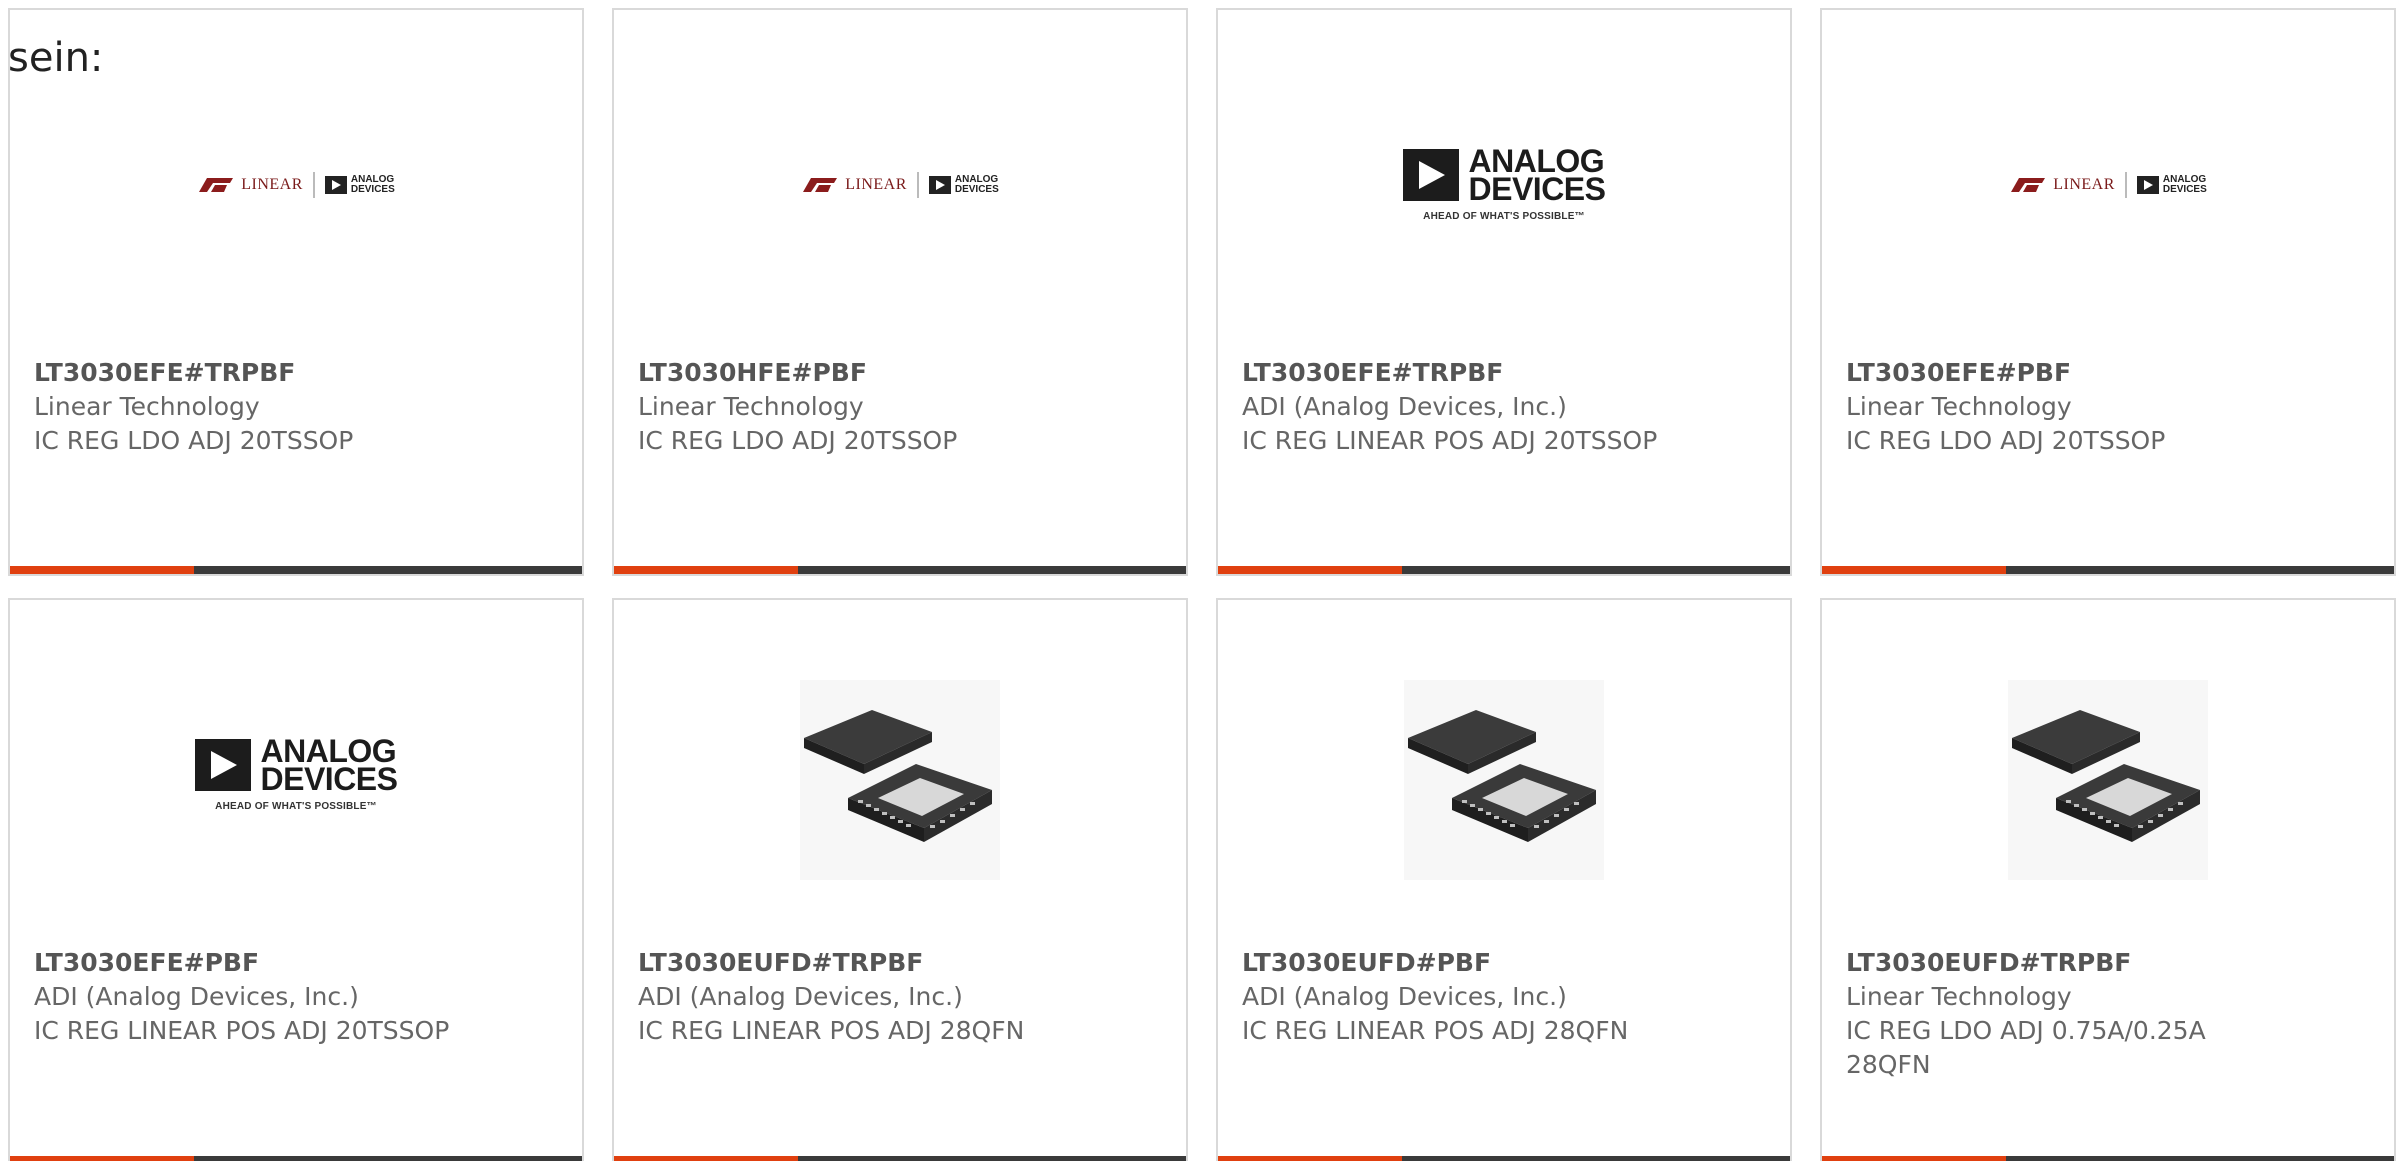  I want to click on part-number: LT3030HFE#PBF, so click(852, 373).